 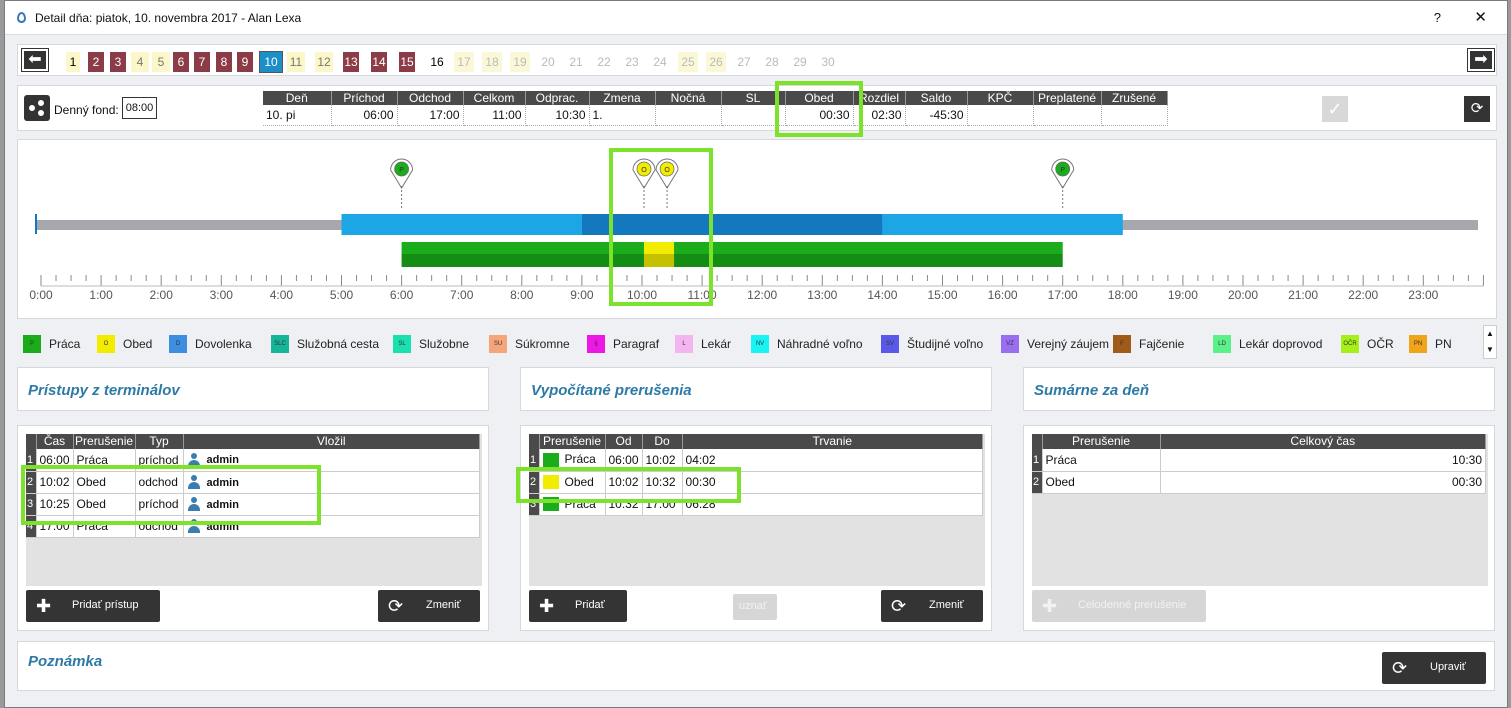 What do you see at coordinates (324, 62) in the screenshot?
I see `day-12: 12` at bounding box center [324, 62].